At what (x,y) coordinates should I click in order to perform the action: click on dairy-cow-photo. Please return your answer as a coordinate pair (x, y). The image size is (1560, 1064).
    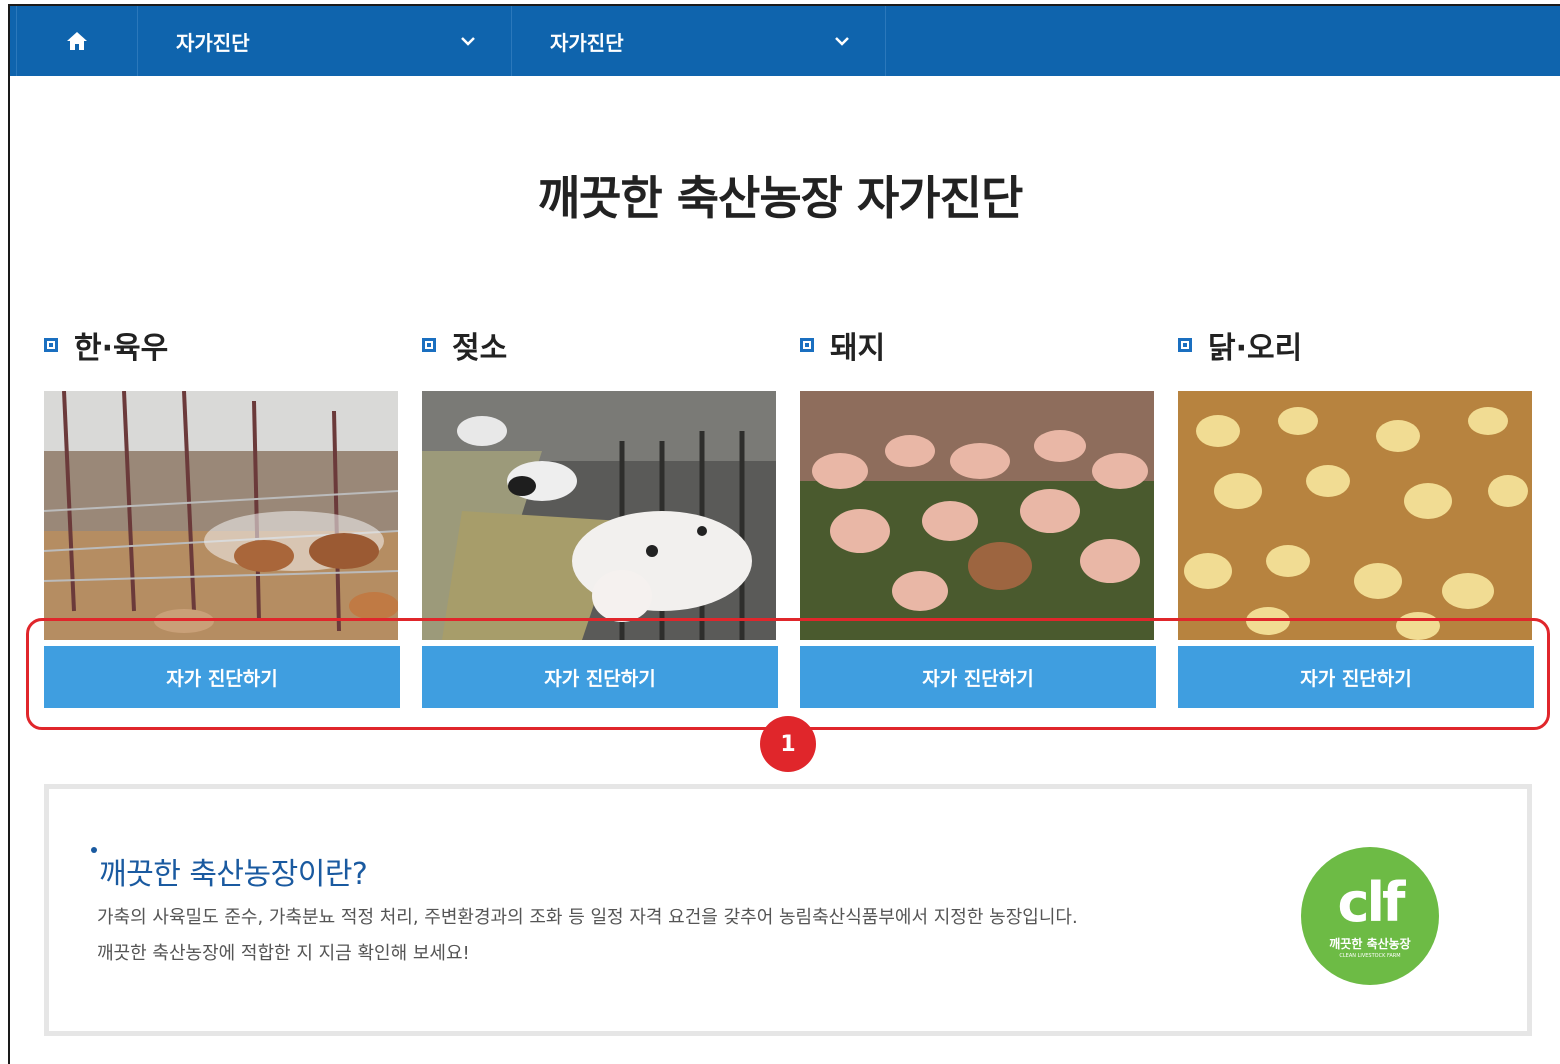
    Looking at the image, I should click on (599, 515).